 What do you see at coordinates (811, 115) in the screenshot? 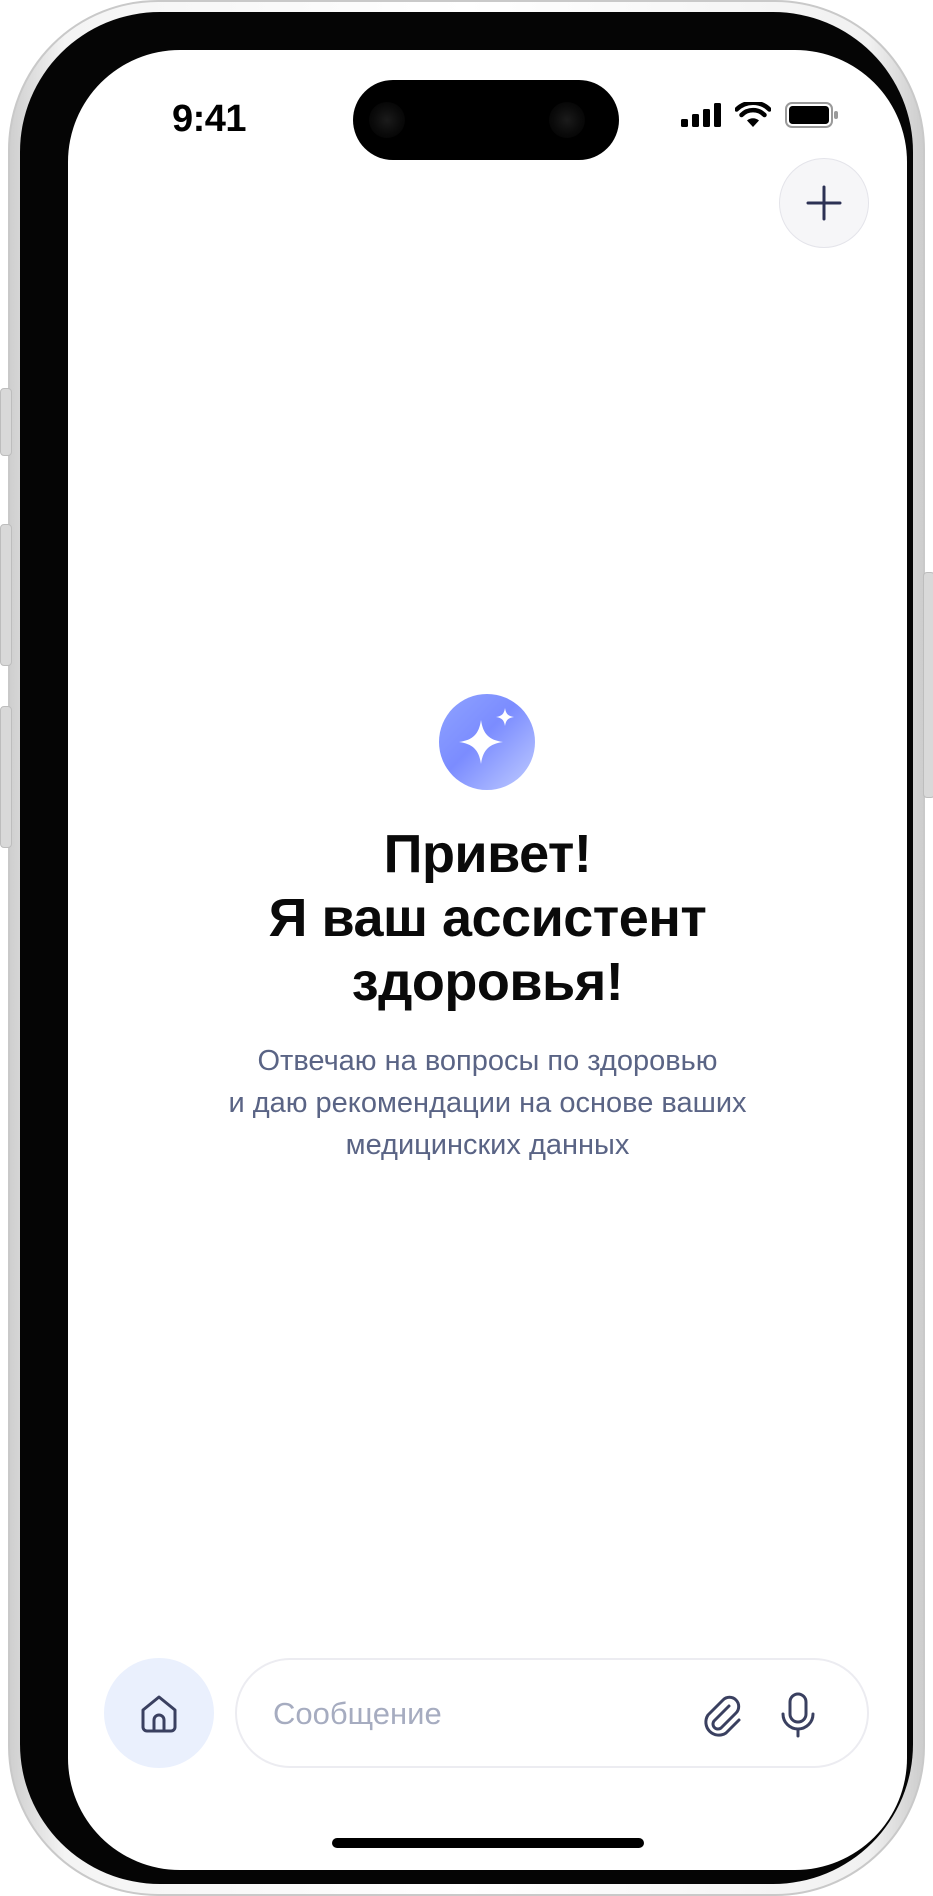
I see `battery-icon` at bounding box center [811, 115].